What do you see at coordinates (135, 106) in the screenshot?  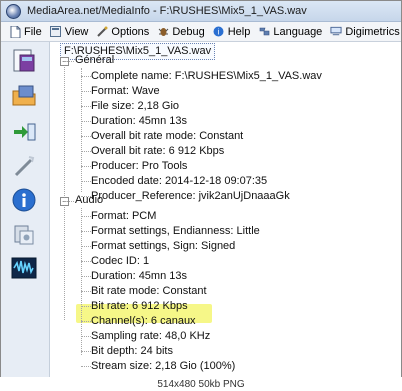 I see `general-field: File size: 2,18 Gio` at bounding box center [135, 106].